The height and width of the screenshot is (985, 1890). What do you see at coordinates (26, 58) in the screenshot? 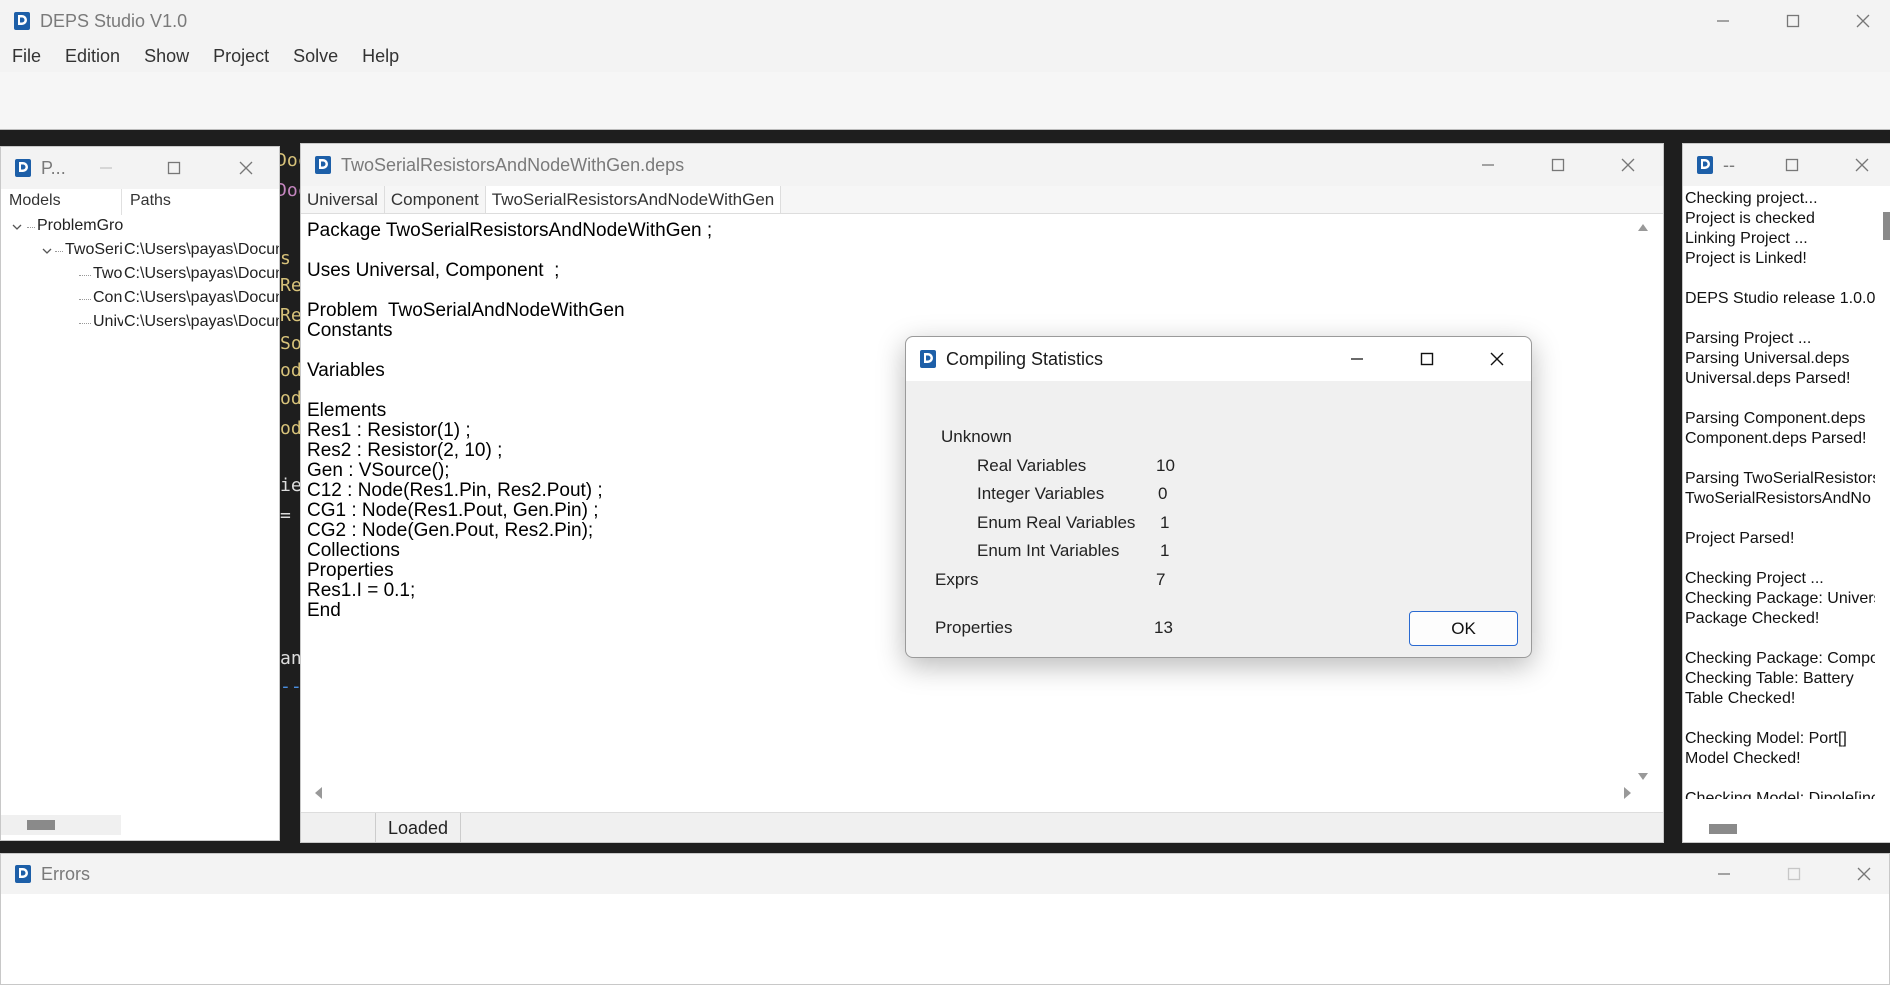
I see `menu-file: File` at bounding box center [26, 58].